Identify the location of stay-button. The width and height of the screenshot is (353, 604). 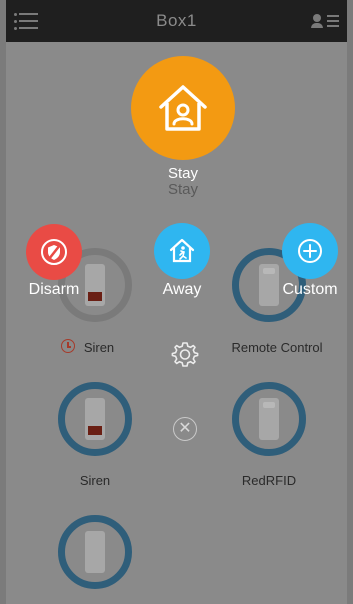
(183, 108).